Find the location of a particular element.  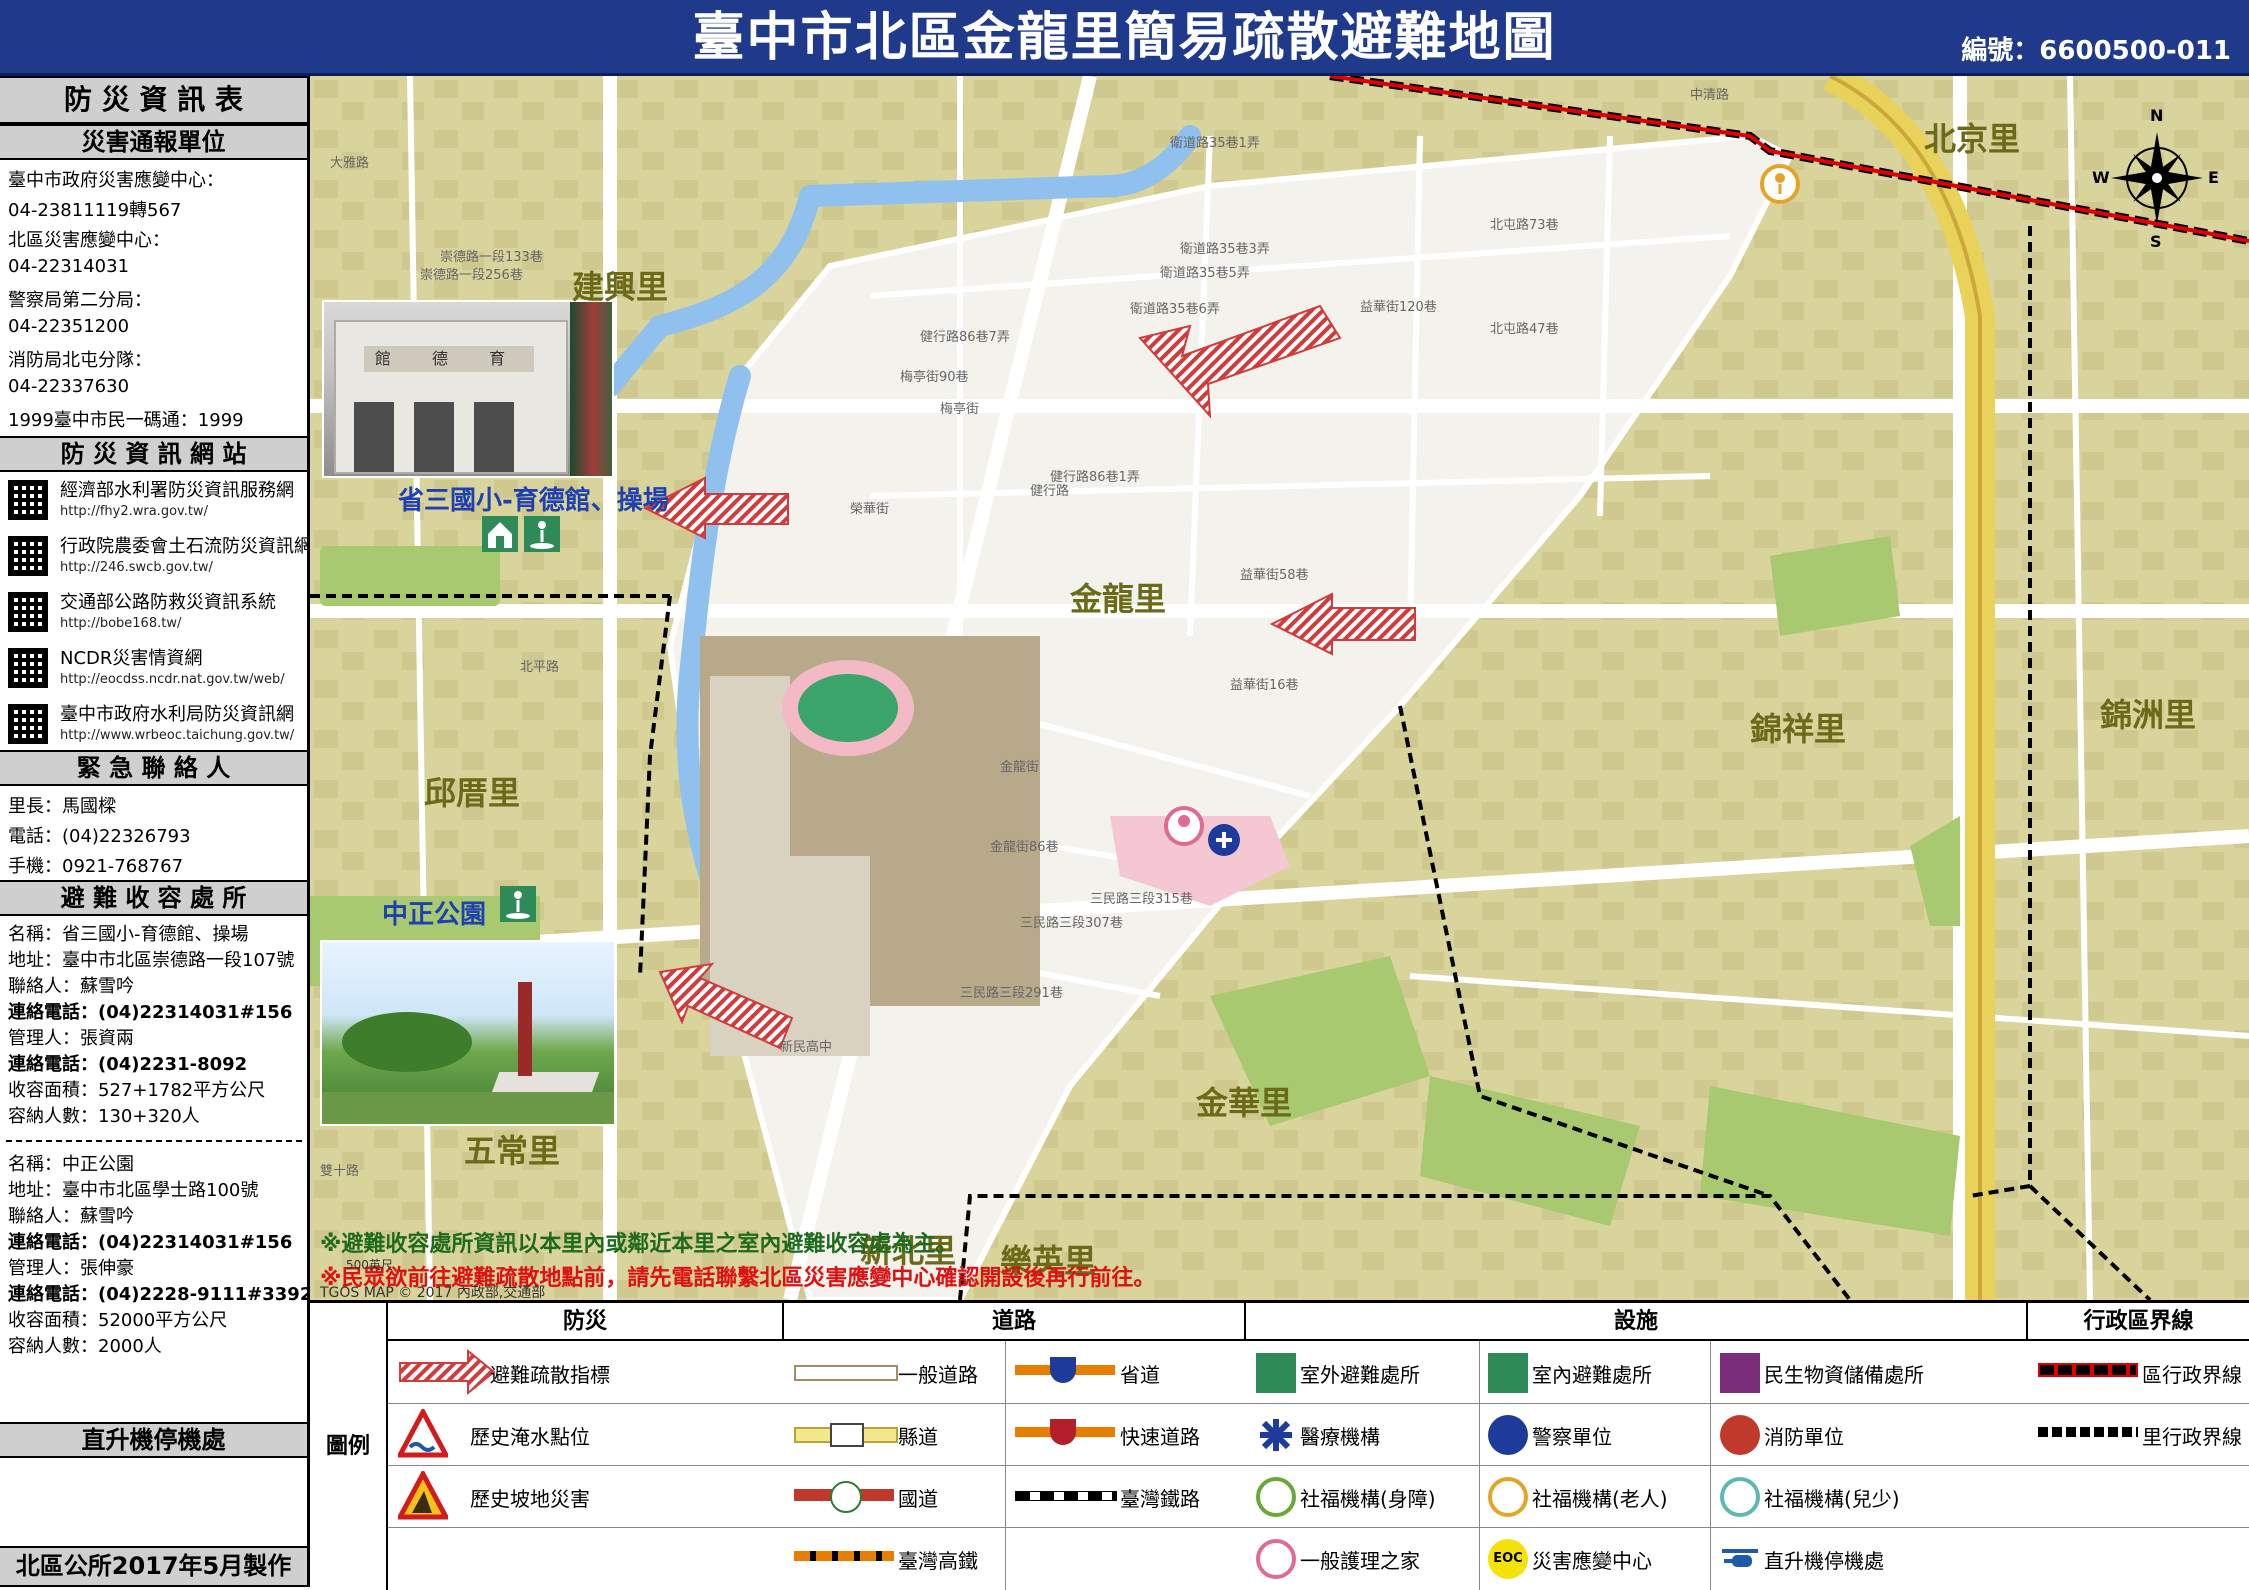

street-label: 三民路三段315巷 is located at coordinates (1141, 899).